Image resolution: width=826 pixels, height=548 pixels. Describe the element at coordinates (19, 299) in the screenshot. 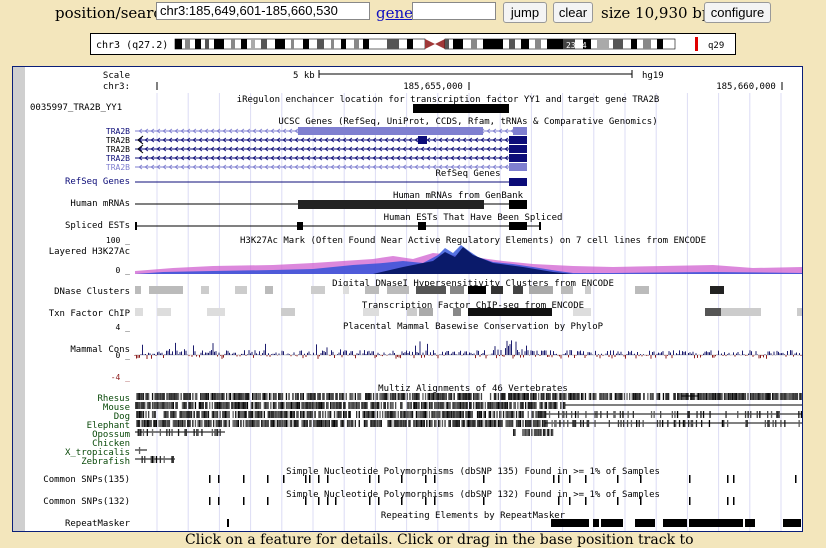

I see `track-button-column` at that location.